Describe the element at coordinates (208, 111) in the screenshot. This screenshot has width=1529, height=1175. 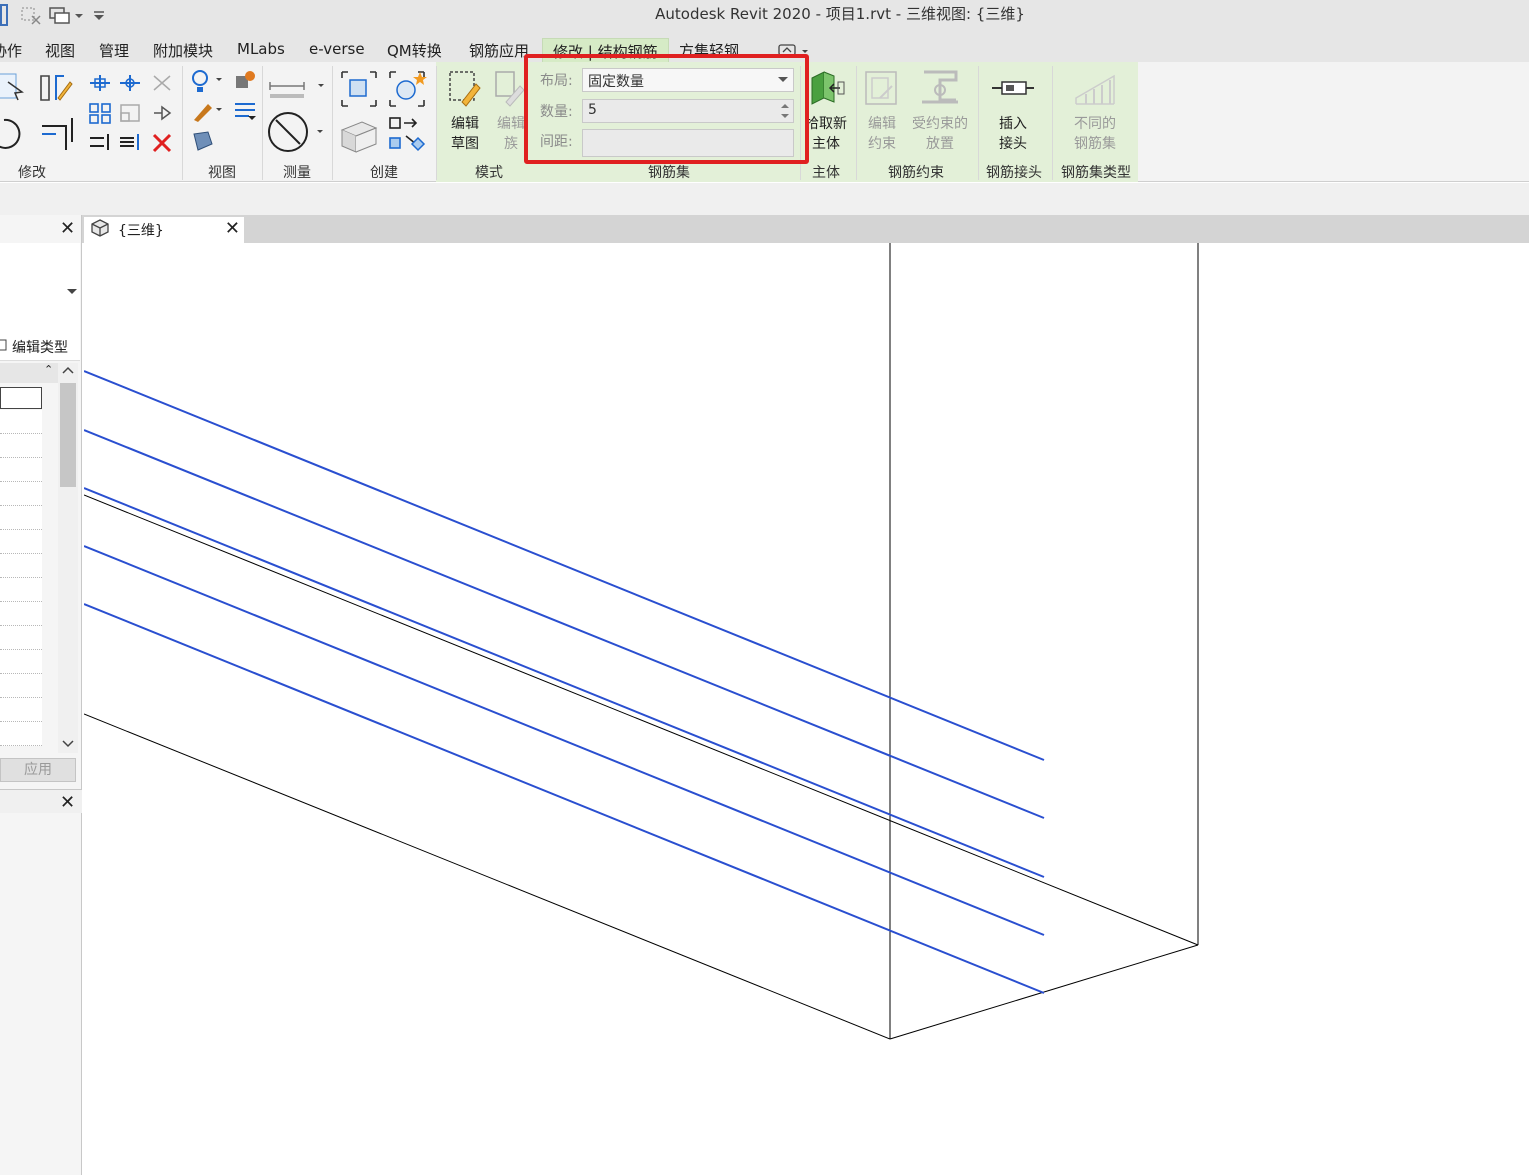
I see `paint-brush-icon` at that location.